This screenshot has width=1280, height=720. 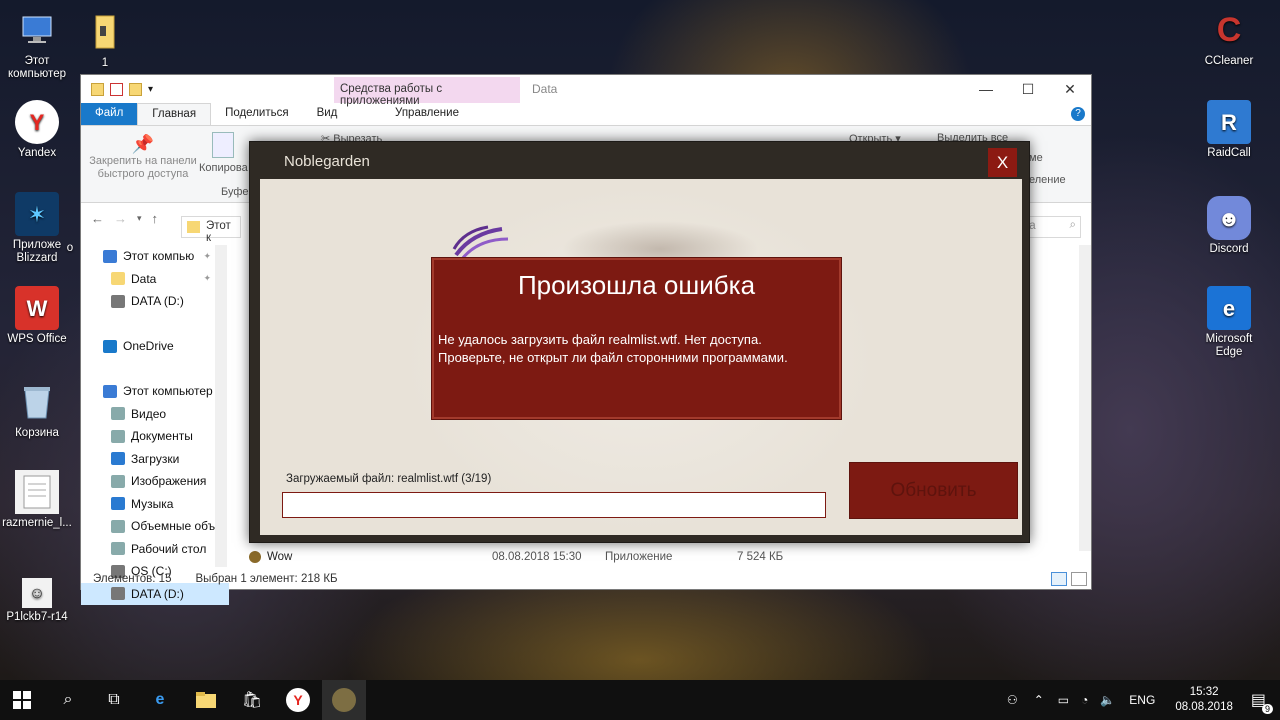 I want to click on task-view-icon: ⧉, so click(x=114, y=700).